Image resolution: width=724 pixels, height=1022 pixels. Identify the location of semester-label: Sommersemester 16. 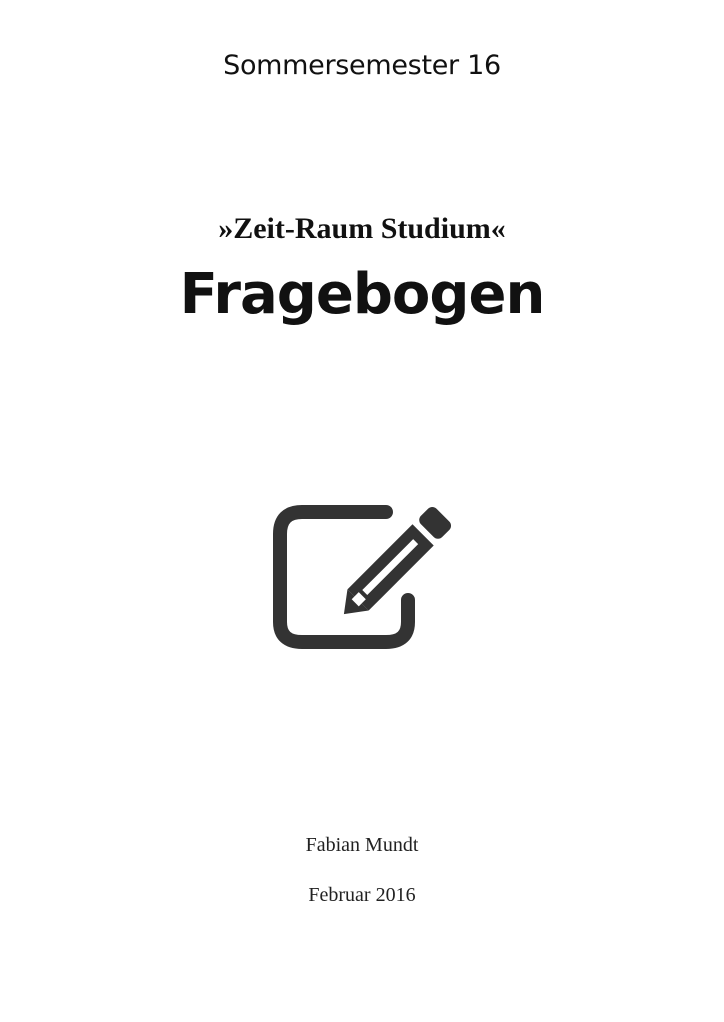
(362, 65).